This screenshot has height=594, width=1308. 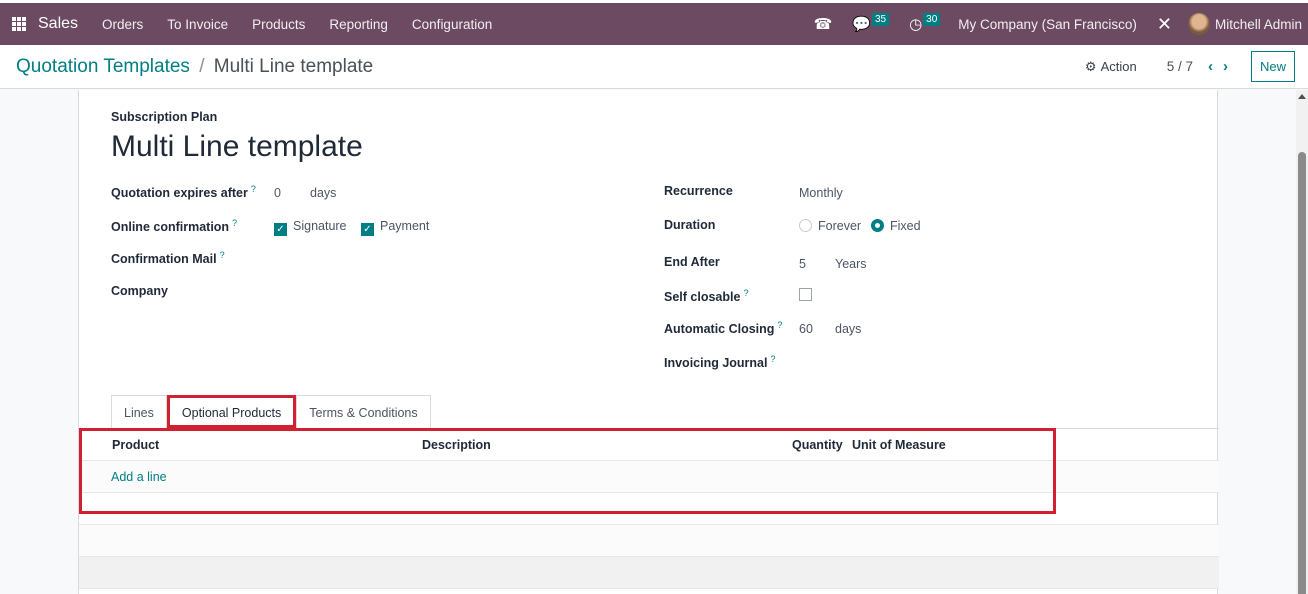 I want to click on payment-checkbox: ✓ Payment, so click(x=395, y=227).